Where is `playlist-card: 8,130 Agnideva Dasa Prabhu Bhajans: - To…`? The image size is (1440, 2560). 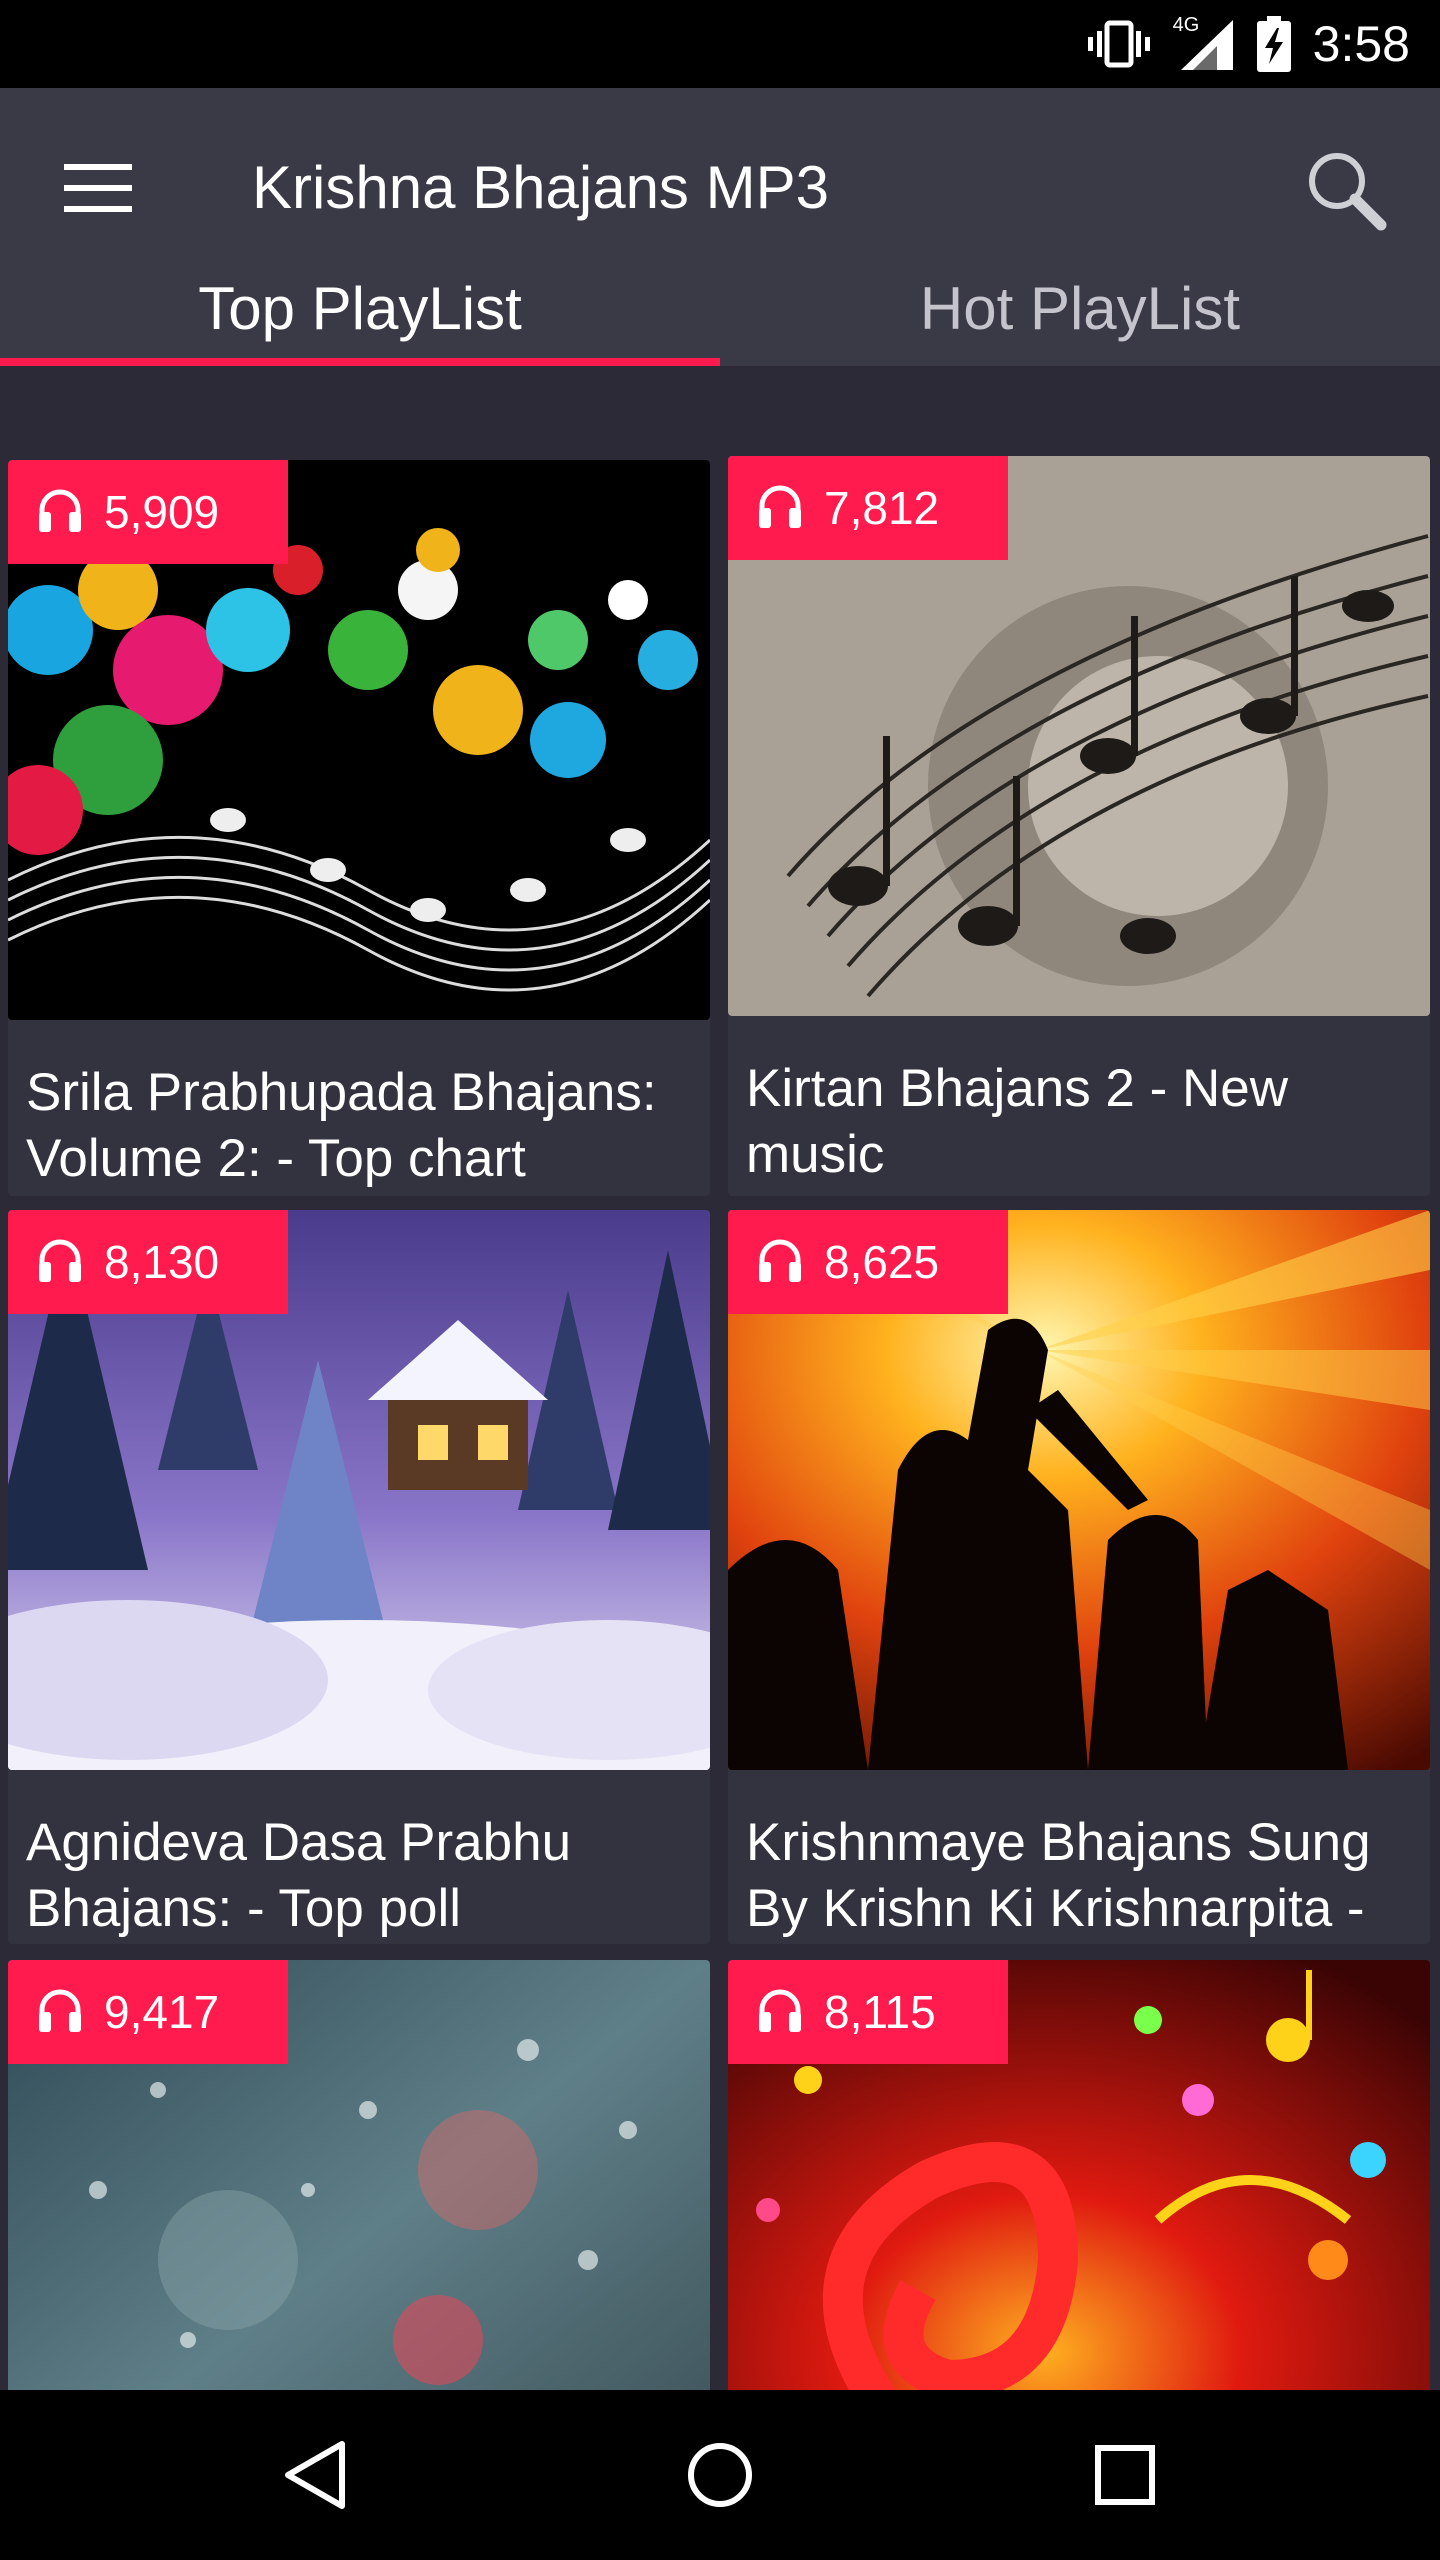
playlist-card: 8,130 Agnideva Dasa Prabhu Bhajans: - To… is located at coordinates (359, 1577).